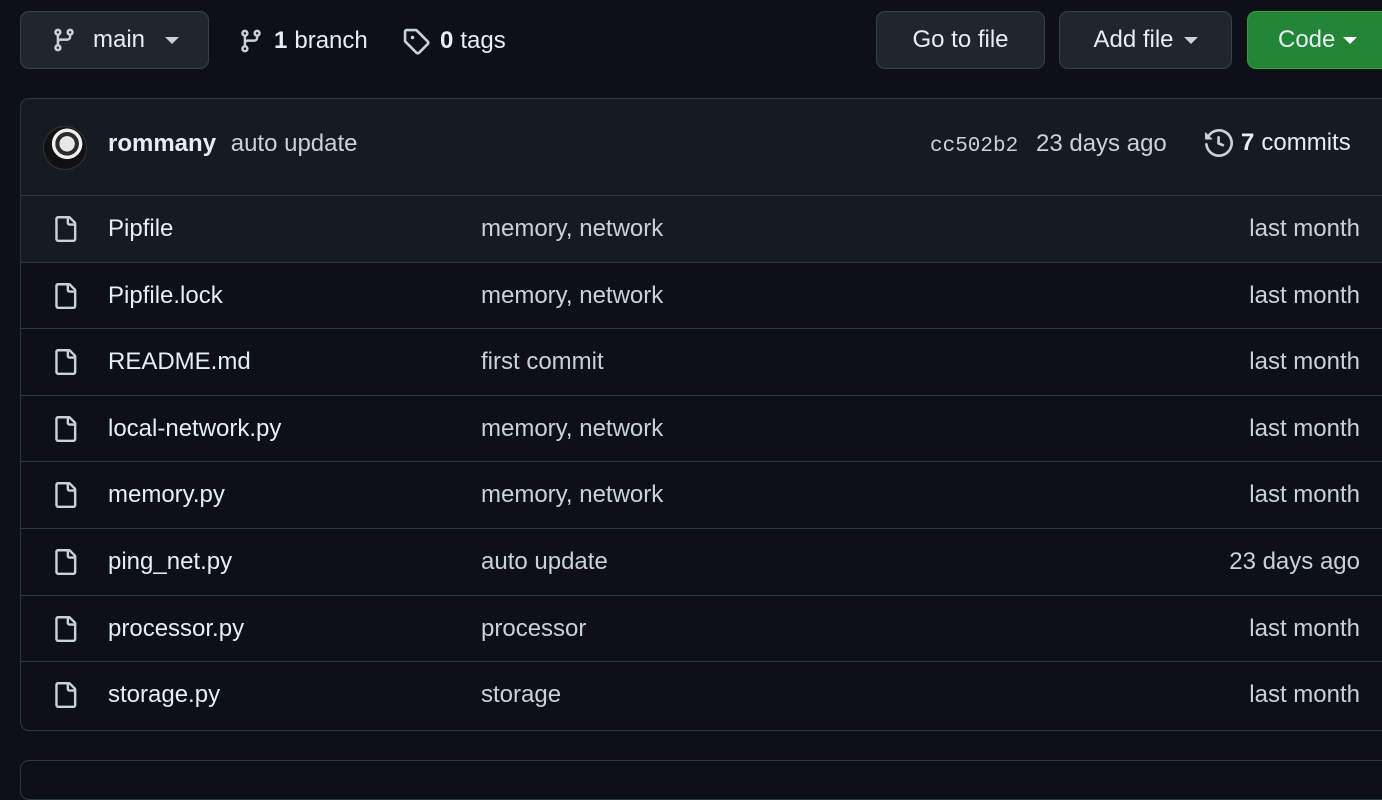 Image resolution: width=1382 pixels, height=800 pixels. What do you see at coordinates (166, 495) in the screenshot?
I see `file-name-link: memory.py` at bounding box center [166, 495].